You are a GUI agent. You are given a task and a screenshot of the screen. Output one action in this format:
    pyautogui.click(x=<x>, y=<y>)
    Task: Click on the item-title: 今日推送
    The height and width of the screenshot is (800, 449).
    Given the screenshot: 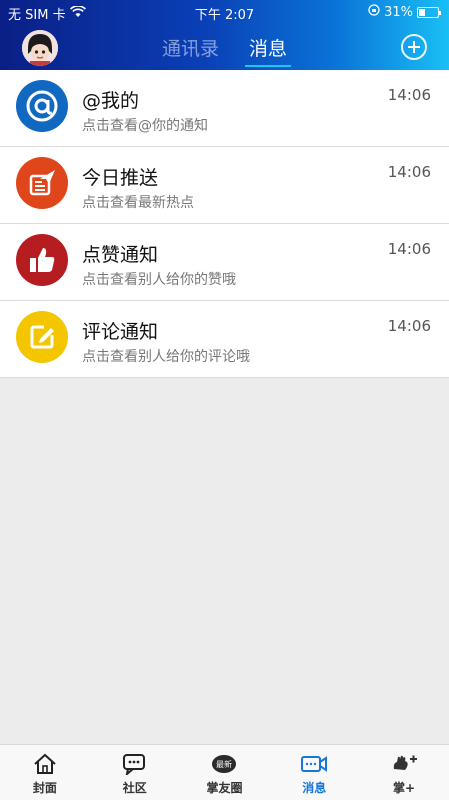 What is the action you would take?
    pyautogui.click(x=120, y=178)
    